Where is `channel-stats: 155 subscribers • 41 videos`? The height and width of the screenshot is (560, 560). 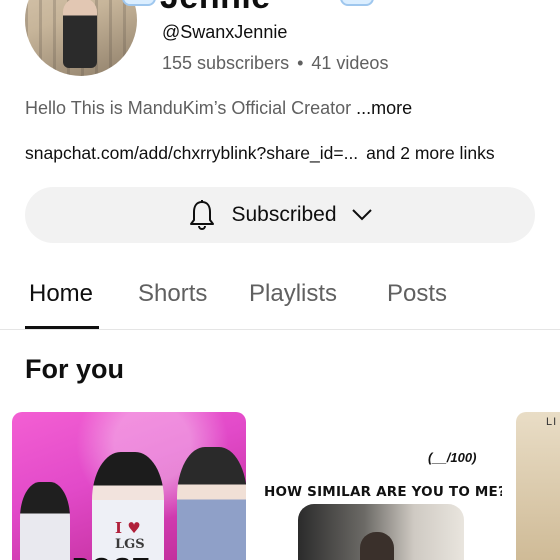
channel-stats: 155 subscribers • 41 videos is located at coordinates (275, 63).